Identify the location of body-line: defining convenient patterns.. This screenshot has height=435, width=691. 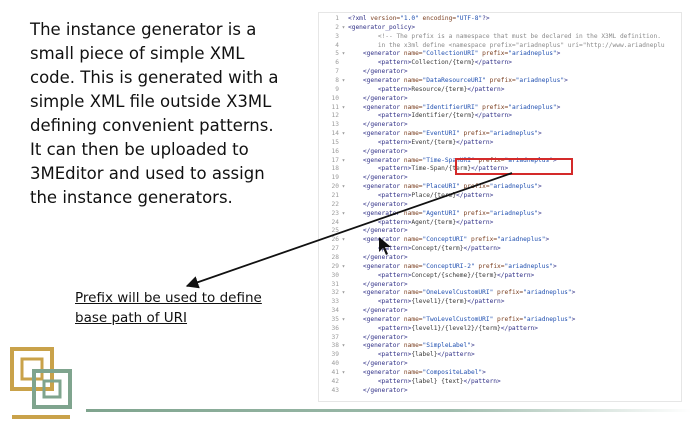
(152, 125).